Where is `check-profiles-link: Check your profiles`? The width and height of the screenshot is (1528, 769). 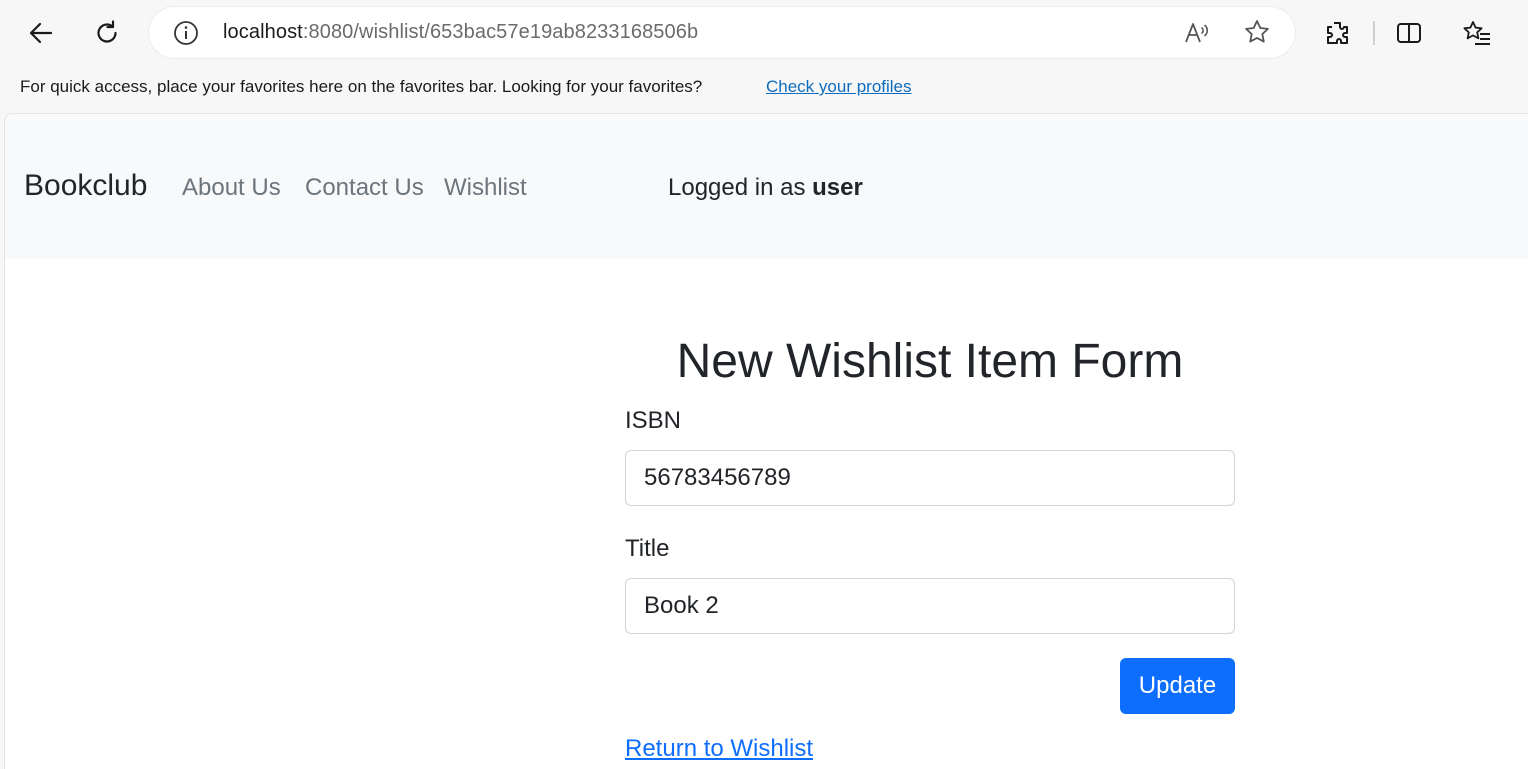 check-profiles-link: Check your profiles is located at coordinates (839, 87).